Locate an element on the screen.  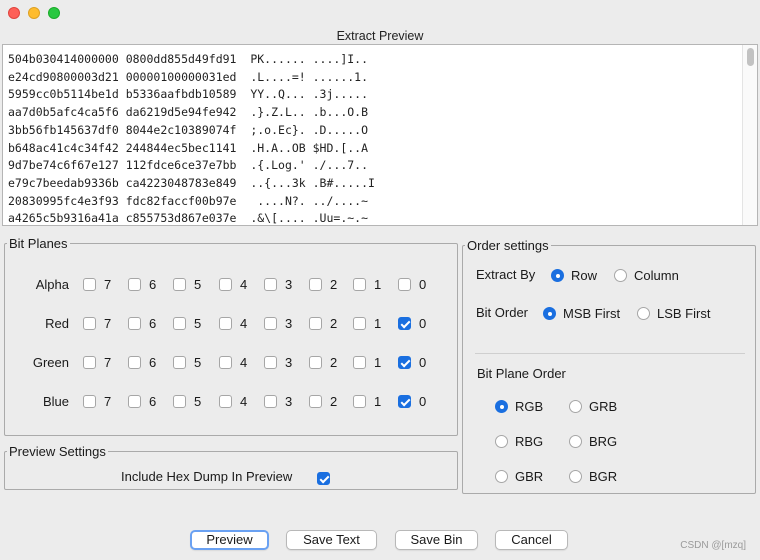
bit-plane-row-label: Red is located at coordinates (57, 323).